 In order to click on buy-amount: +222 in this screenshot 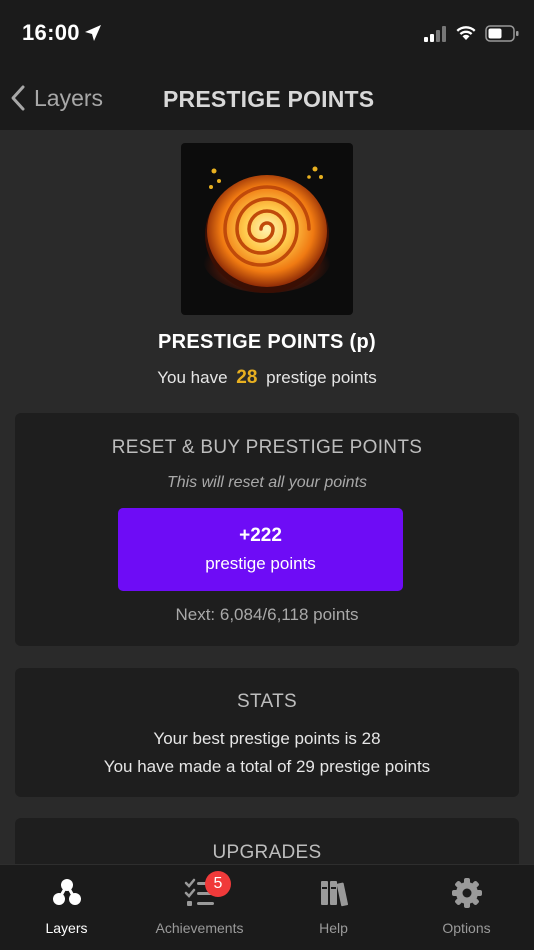, I will do `click(260, 535)`.